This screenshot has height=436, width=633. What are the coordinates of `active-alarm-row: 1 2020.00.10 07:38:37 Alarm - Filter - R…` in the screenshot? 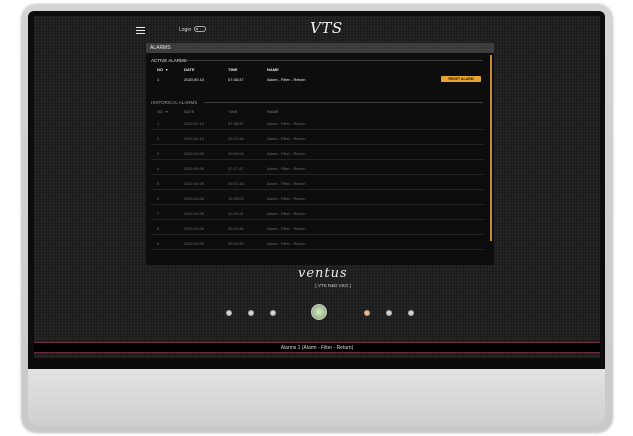 It's located at (317, 80).